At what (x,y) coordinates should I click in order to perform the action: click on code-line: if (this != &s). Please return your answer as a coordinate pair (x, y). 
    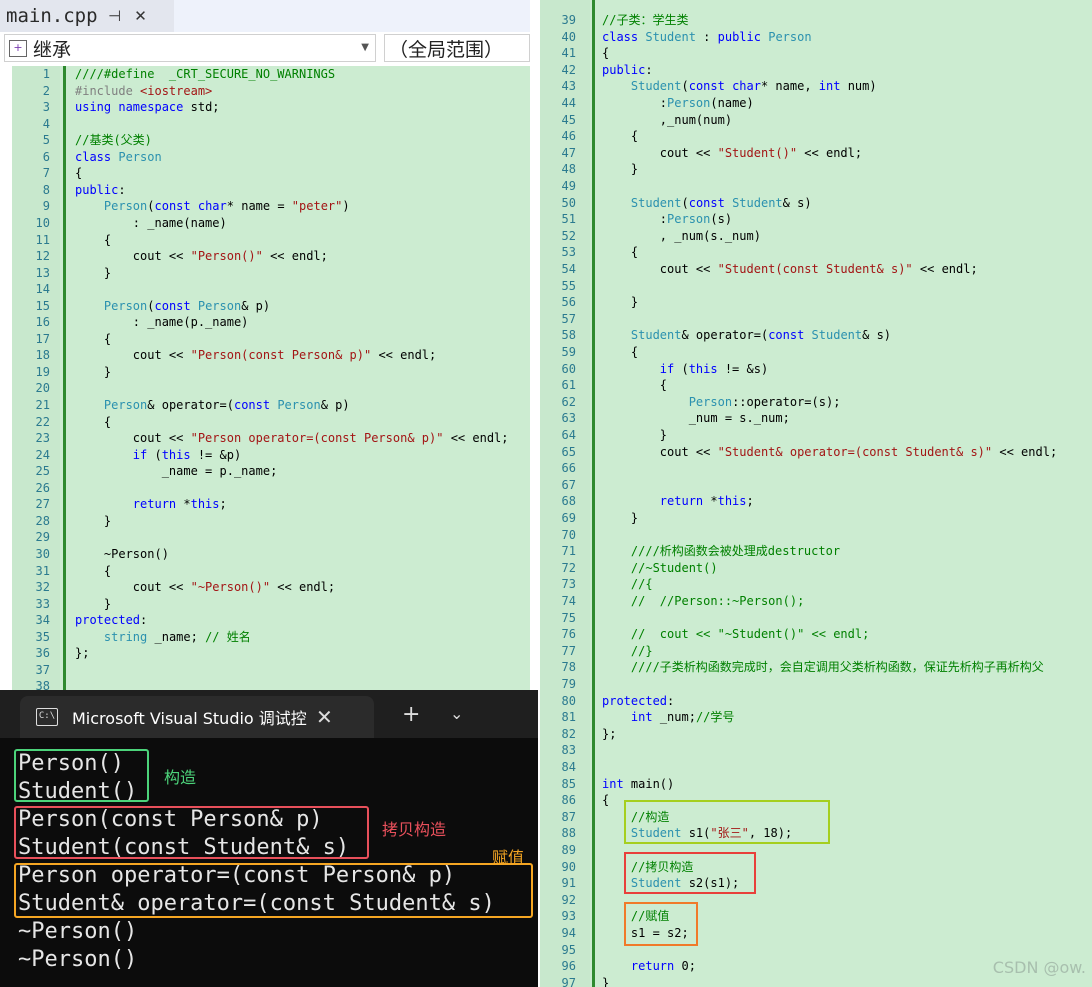
    Looking at the image, I should click on (714, 368).